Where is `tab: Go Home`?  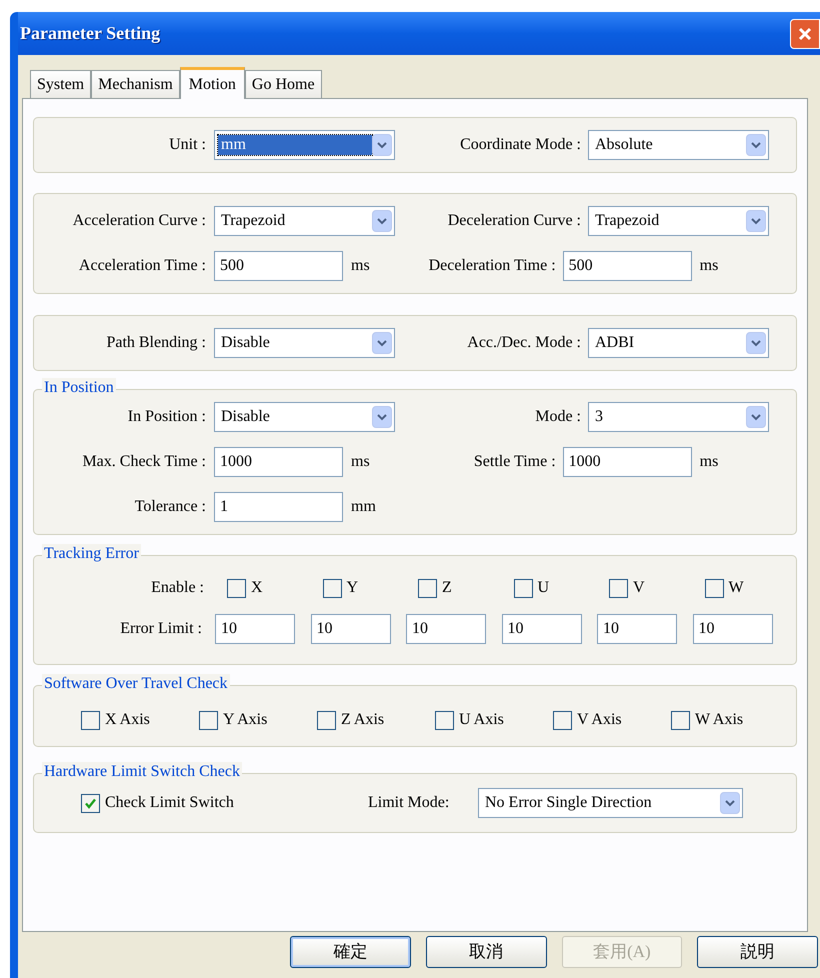 tab: Go Home is located at coordinates (283, 84).